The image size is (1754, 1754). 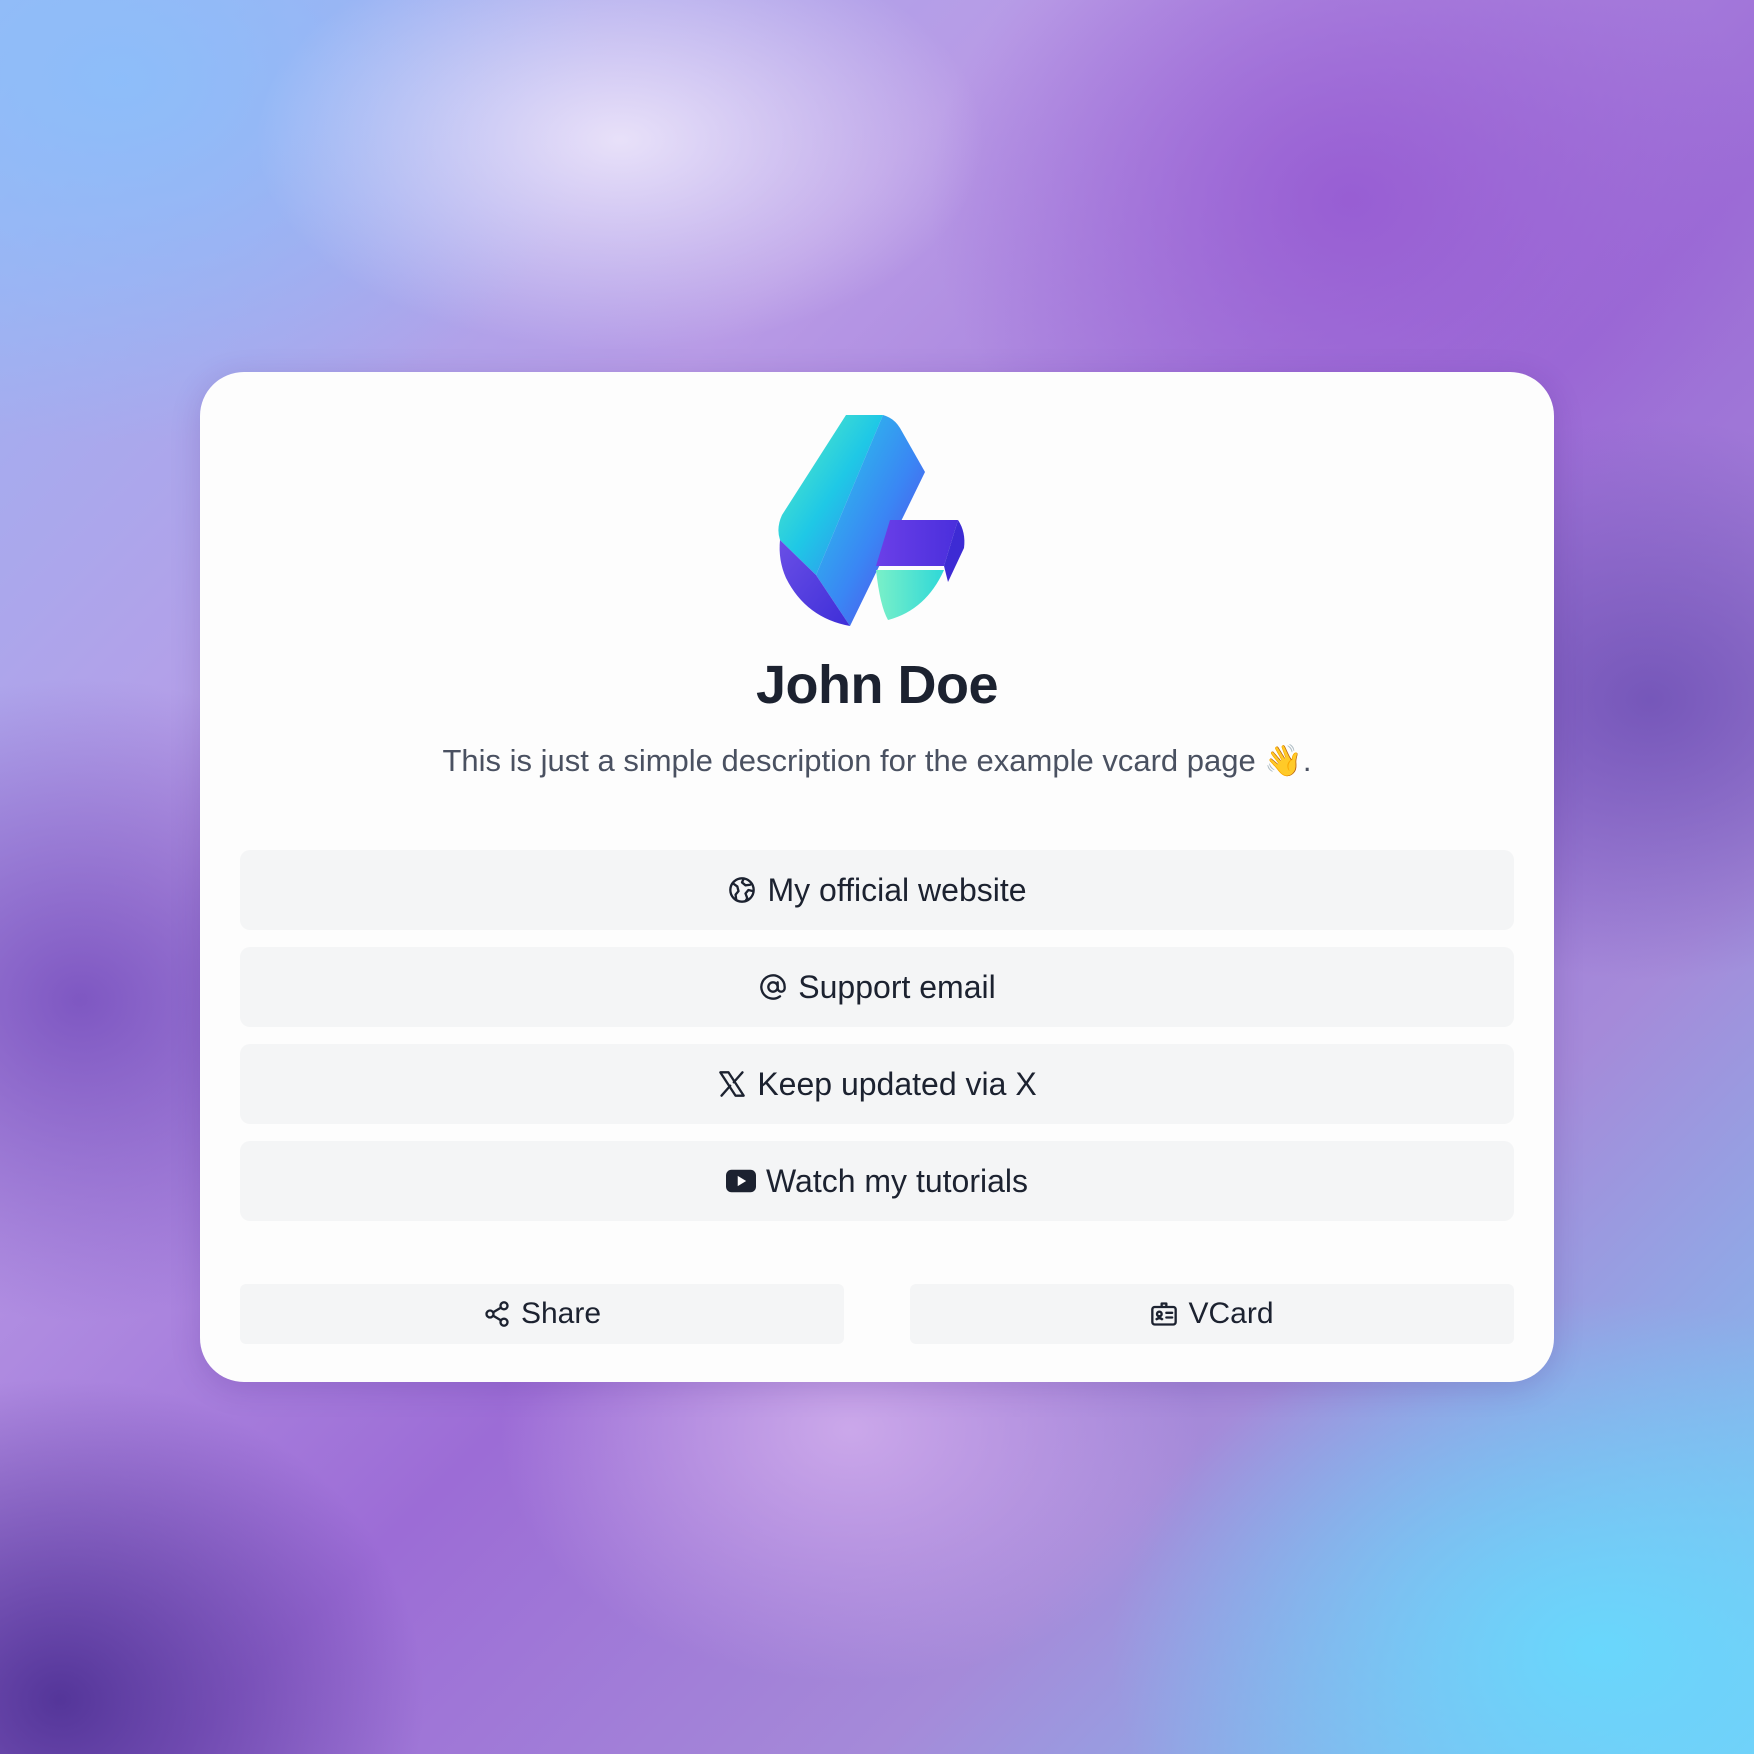 What do you see at coordinates (897, 889) in the screenshot?
I see `website-link-label: My official website` at bounding box center [897, 889].